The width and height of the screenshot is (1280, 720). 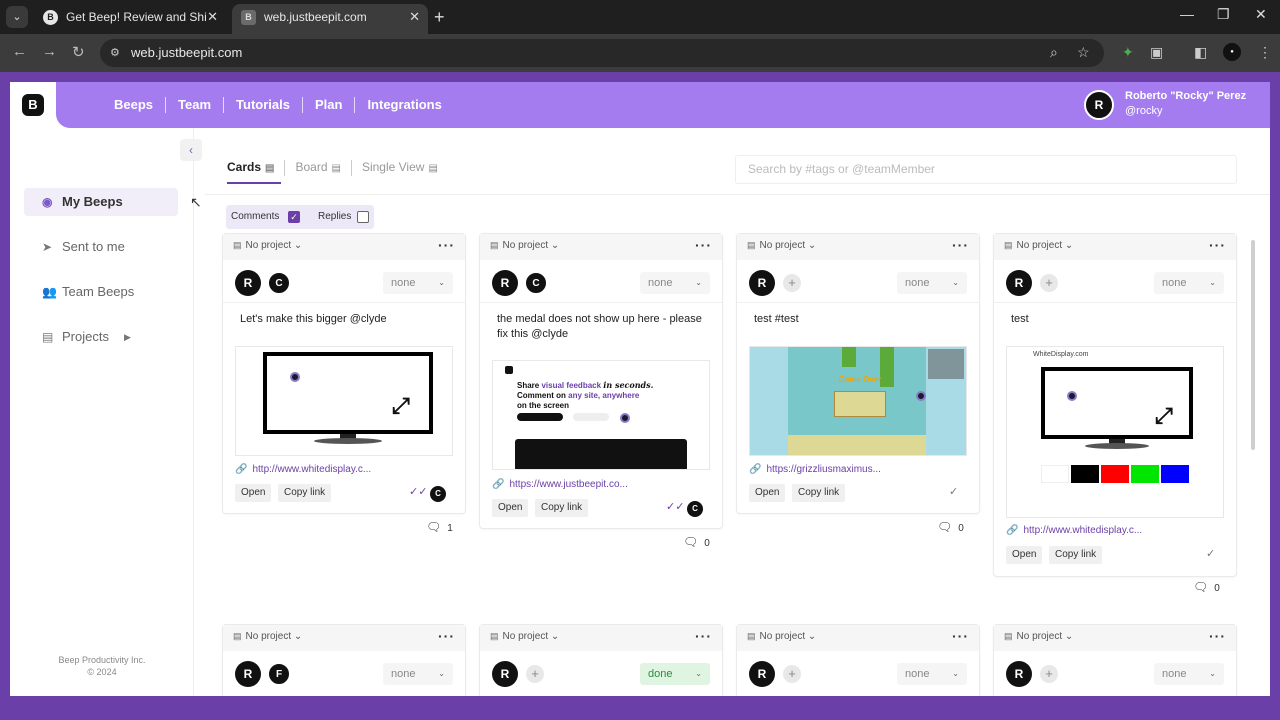 What do you see at coordinates (1223, 14) in the screenshot?
I see `maximize-icon: ❐` at bounding box center [1223, 14].